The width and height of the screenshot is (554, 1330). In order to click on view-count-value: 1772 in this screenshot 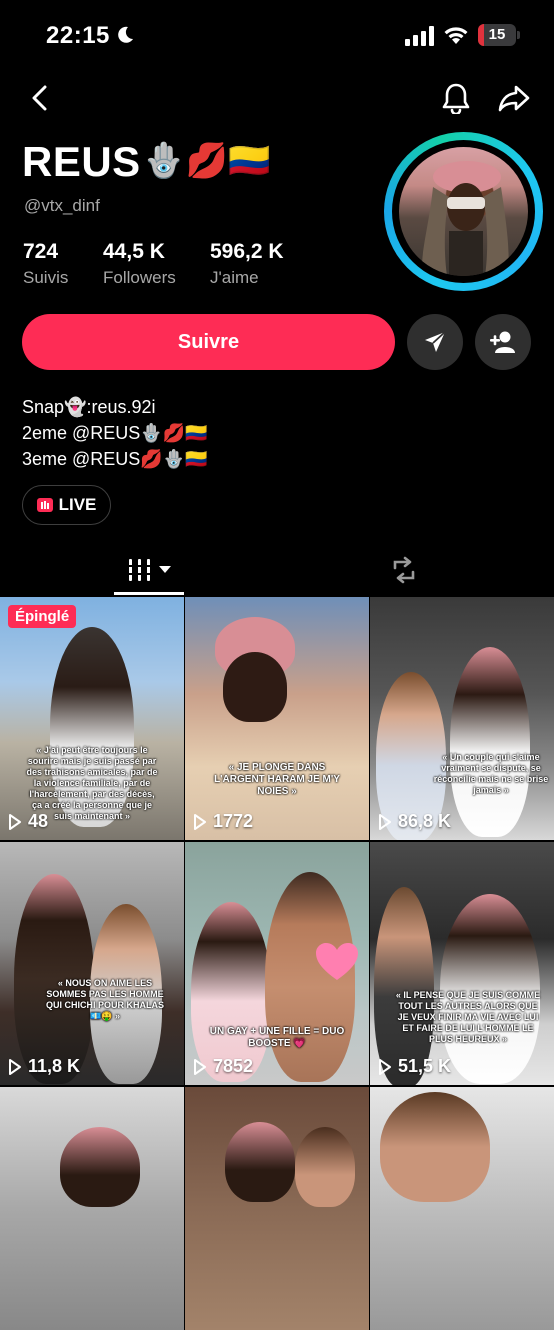, I will do `click(233, 821)`.